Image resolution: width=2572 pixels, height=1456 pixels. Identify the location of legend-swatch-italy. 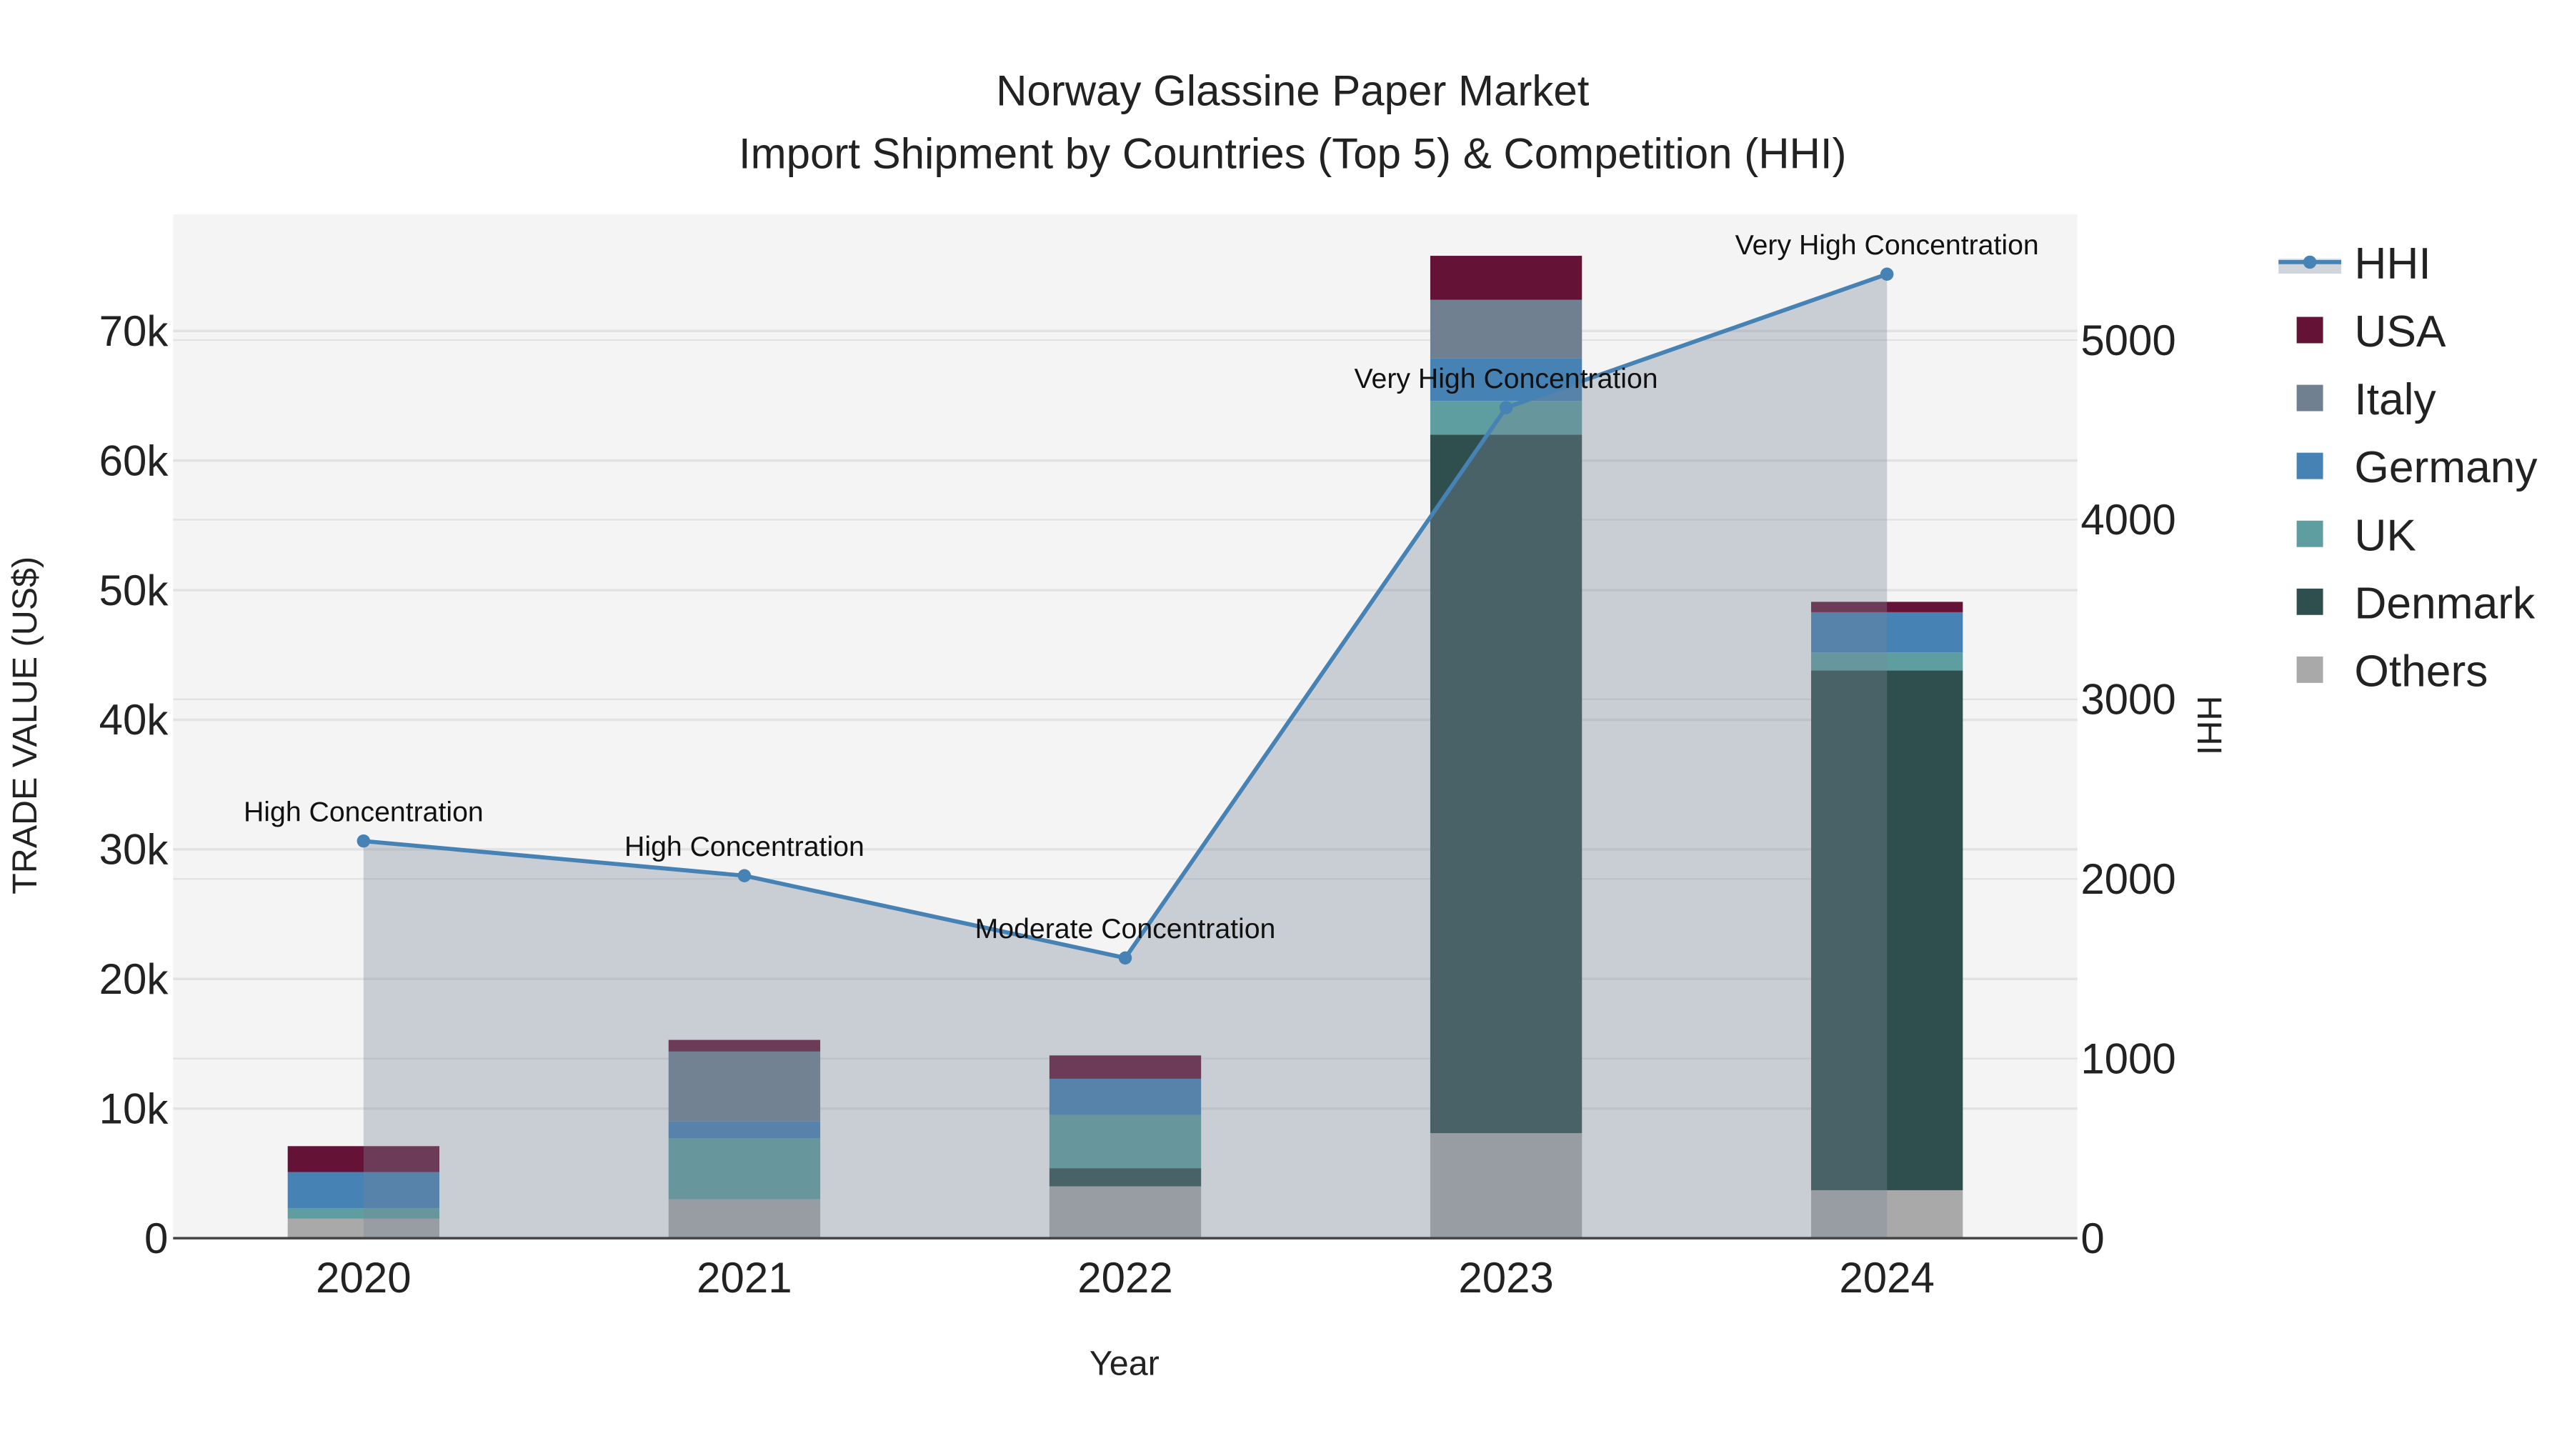
(2309, 398).